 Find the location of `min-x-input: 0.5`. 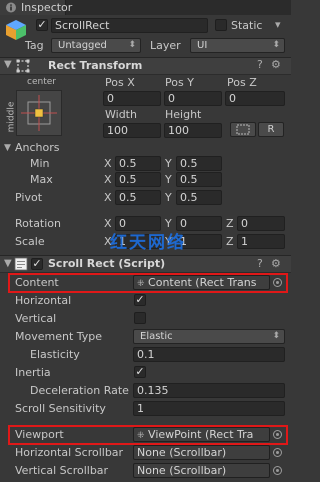

min-x-input: 0.5 is located at coordinates (138, 163).